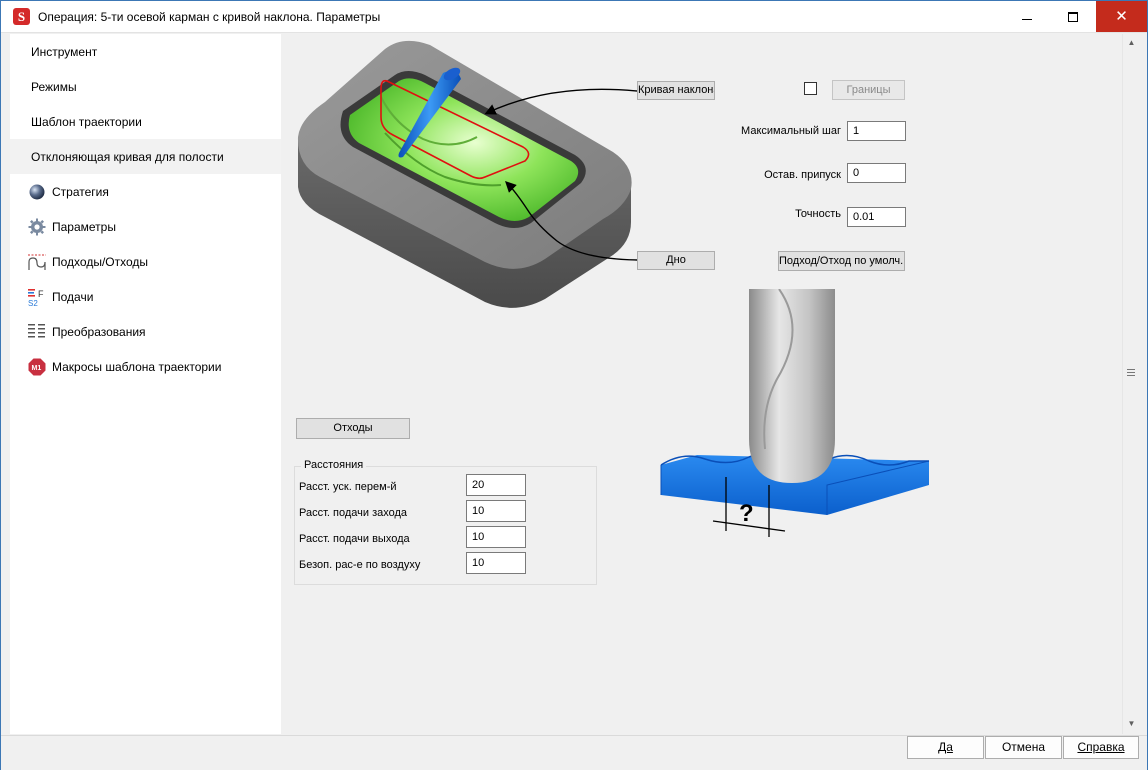 The height and width of the screenshot is (770, 1148). What do you see at coordinates (100, 261) in the screenshot?
I see `sidebar-item-label: Подходы/Отходы` at bounding box center [100, 261].